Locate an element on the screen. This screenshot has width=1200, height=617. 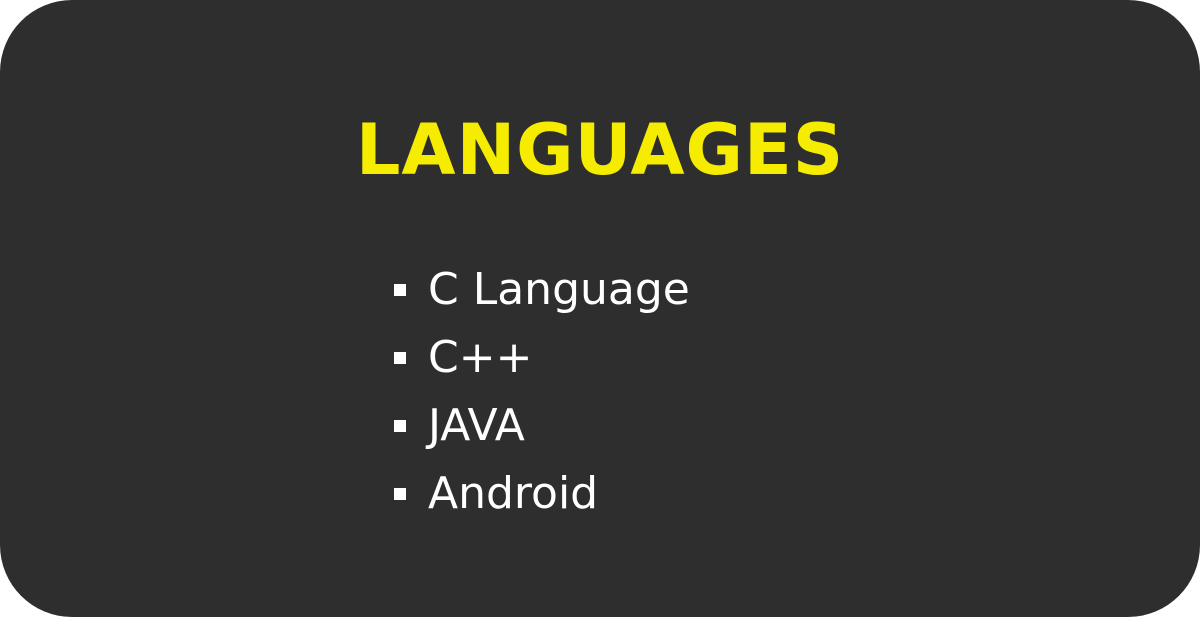
list-item: C Language is located at coordinates (540, 290).